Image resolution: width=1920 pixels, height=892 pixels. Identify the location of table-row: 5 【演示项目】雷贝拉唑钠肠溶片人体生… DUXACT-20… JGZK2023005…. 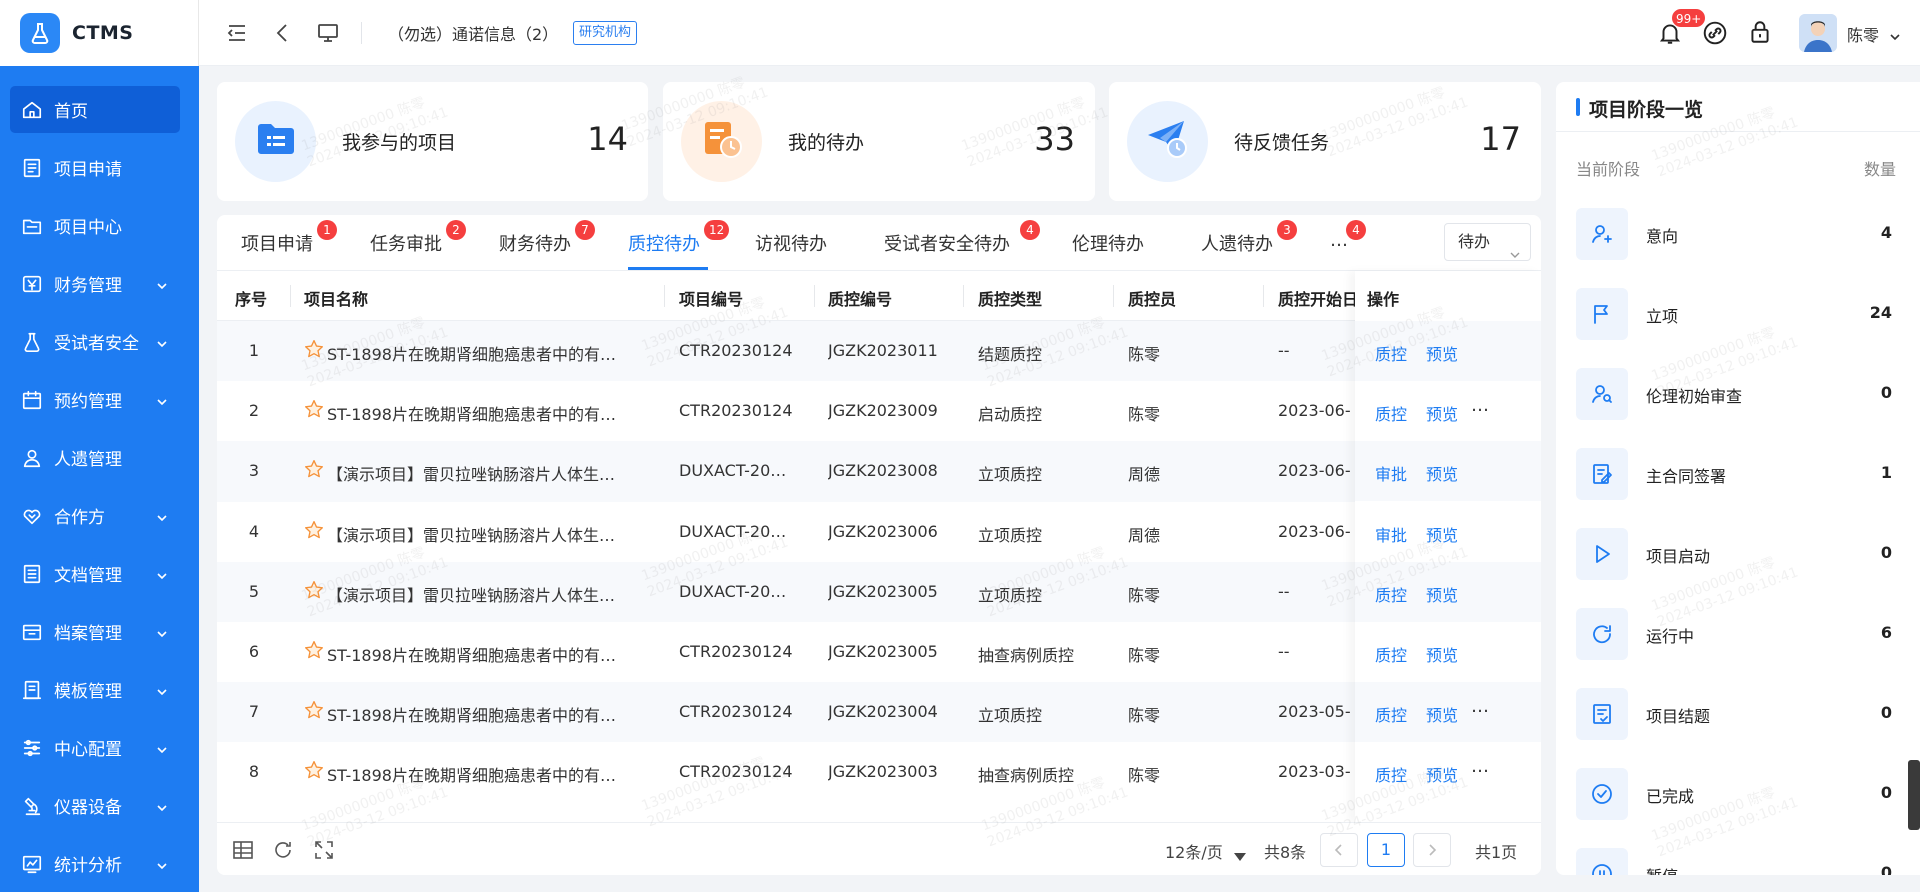
(879, 591).